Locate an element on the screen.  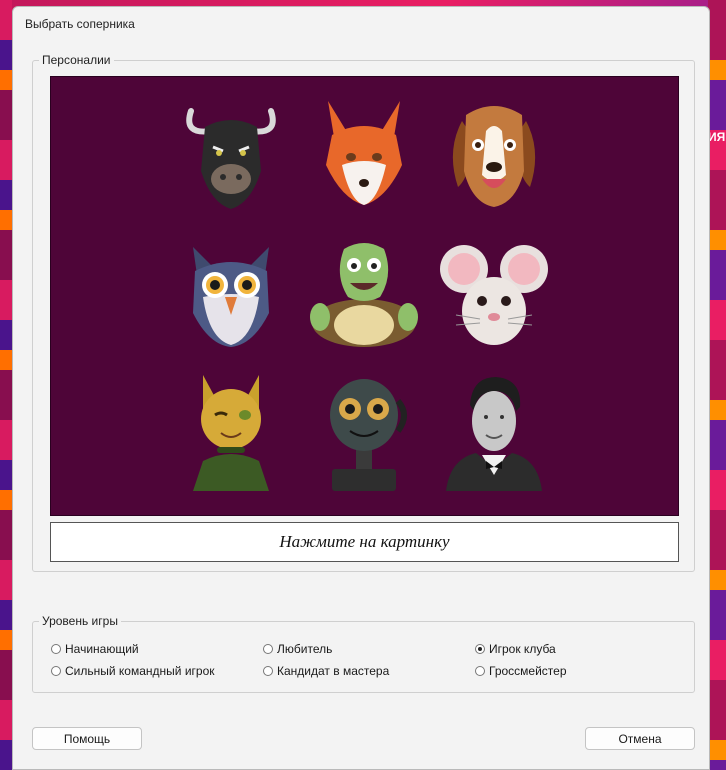
title-bar: Выбрать соперника is located at coordinates (361, 24).